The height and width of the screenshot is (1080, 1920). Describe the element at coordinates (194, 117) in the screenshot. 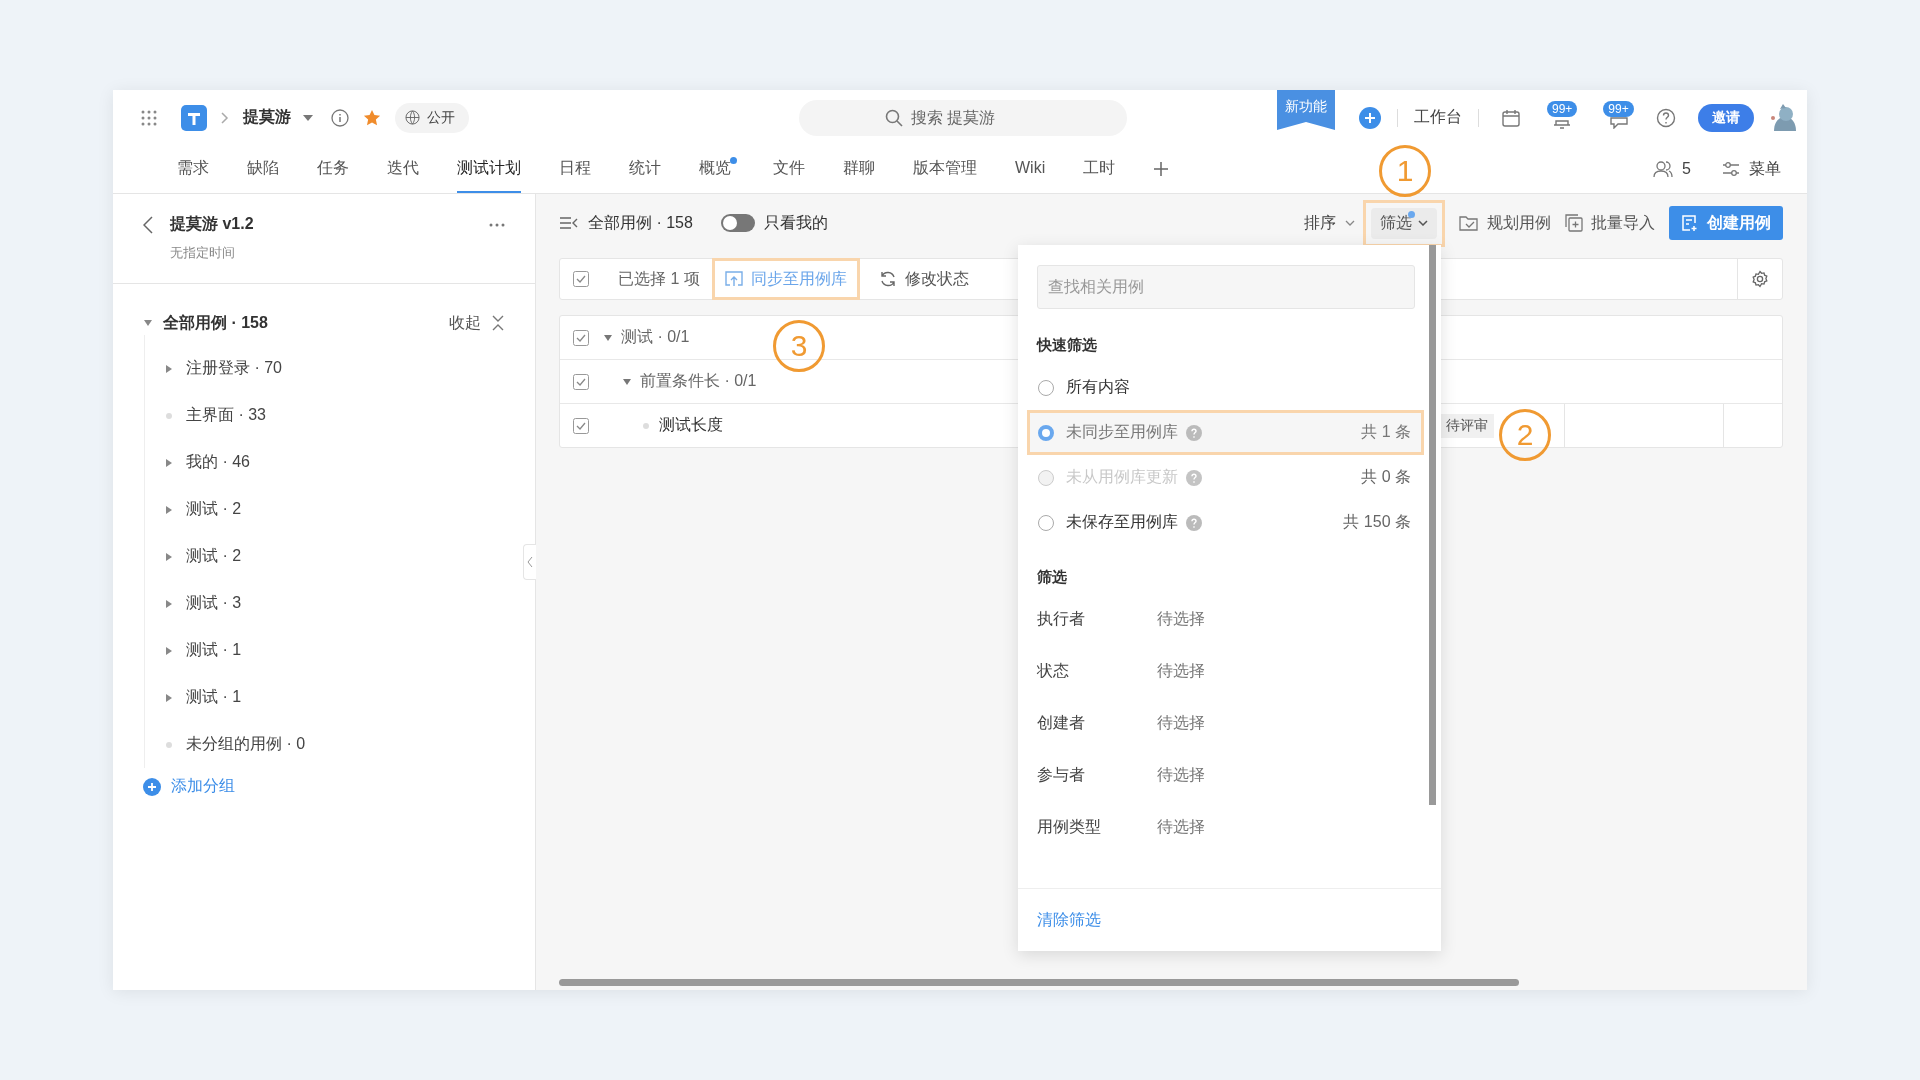

I see `app-logo-icon` at that location.